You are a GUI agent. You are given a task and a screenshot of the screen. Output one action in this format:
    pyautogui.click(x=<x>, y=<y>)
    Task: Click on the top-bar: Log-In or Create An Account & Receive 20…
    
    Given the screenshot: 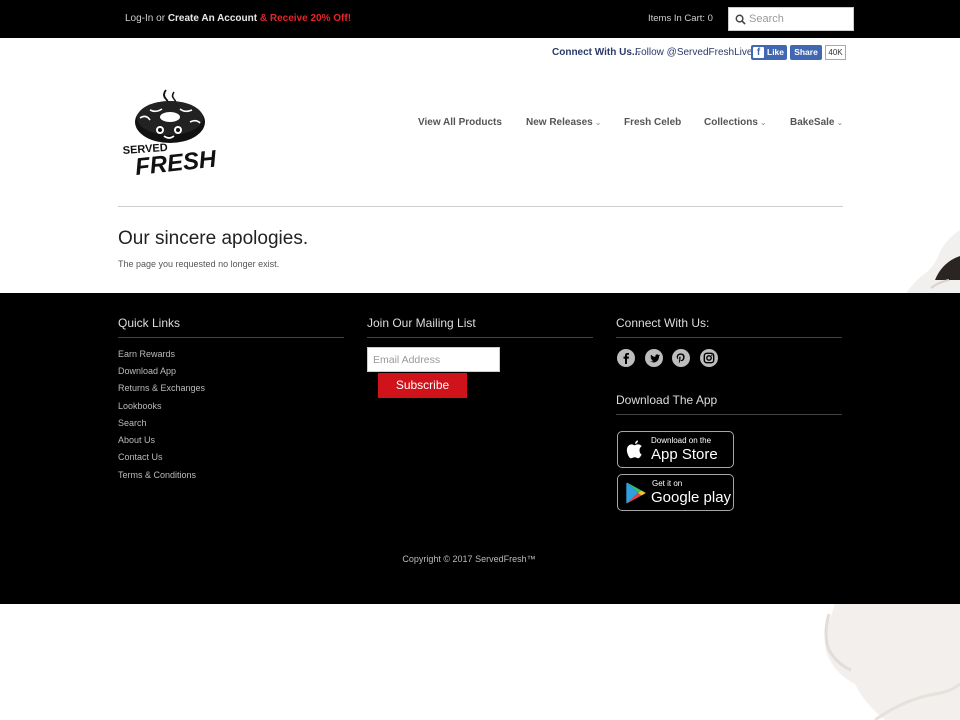 What is the action you would take?
    pyautogui.click(x=480, y=19)
    